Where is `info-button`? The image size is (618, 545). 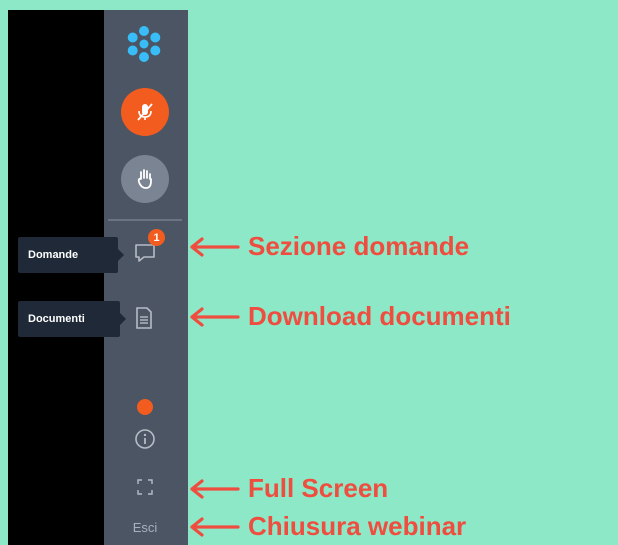 info-button is located at coordinates (145, 439).